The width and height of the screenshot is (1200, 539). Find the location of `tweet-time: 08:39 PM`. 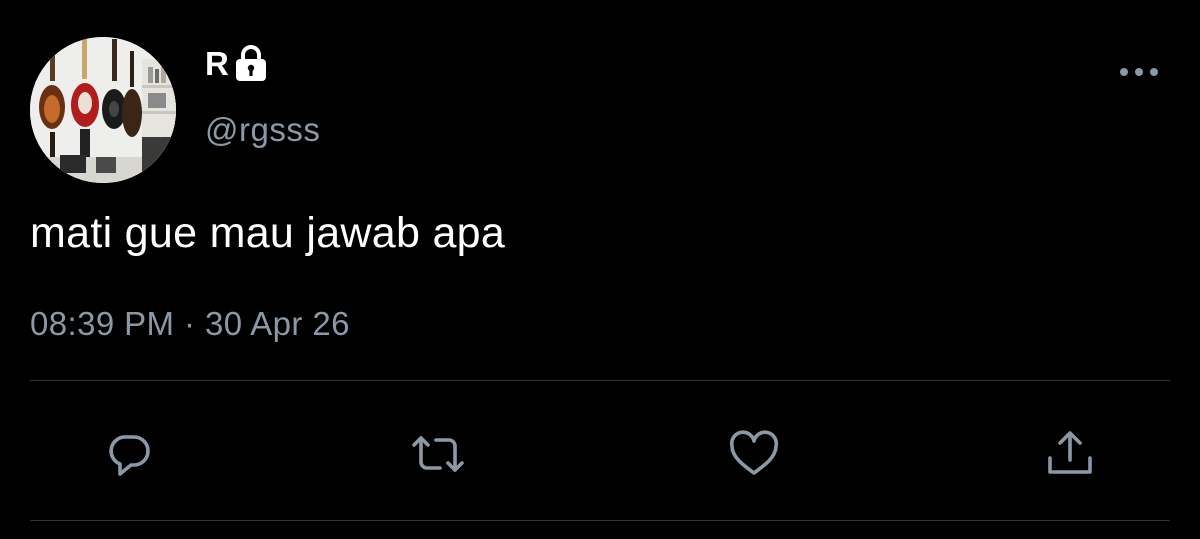

tweet-time: 08:39 PM is located at coordinates (102, 323).